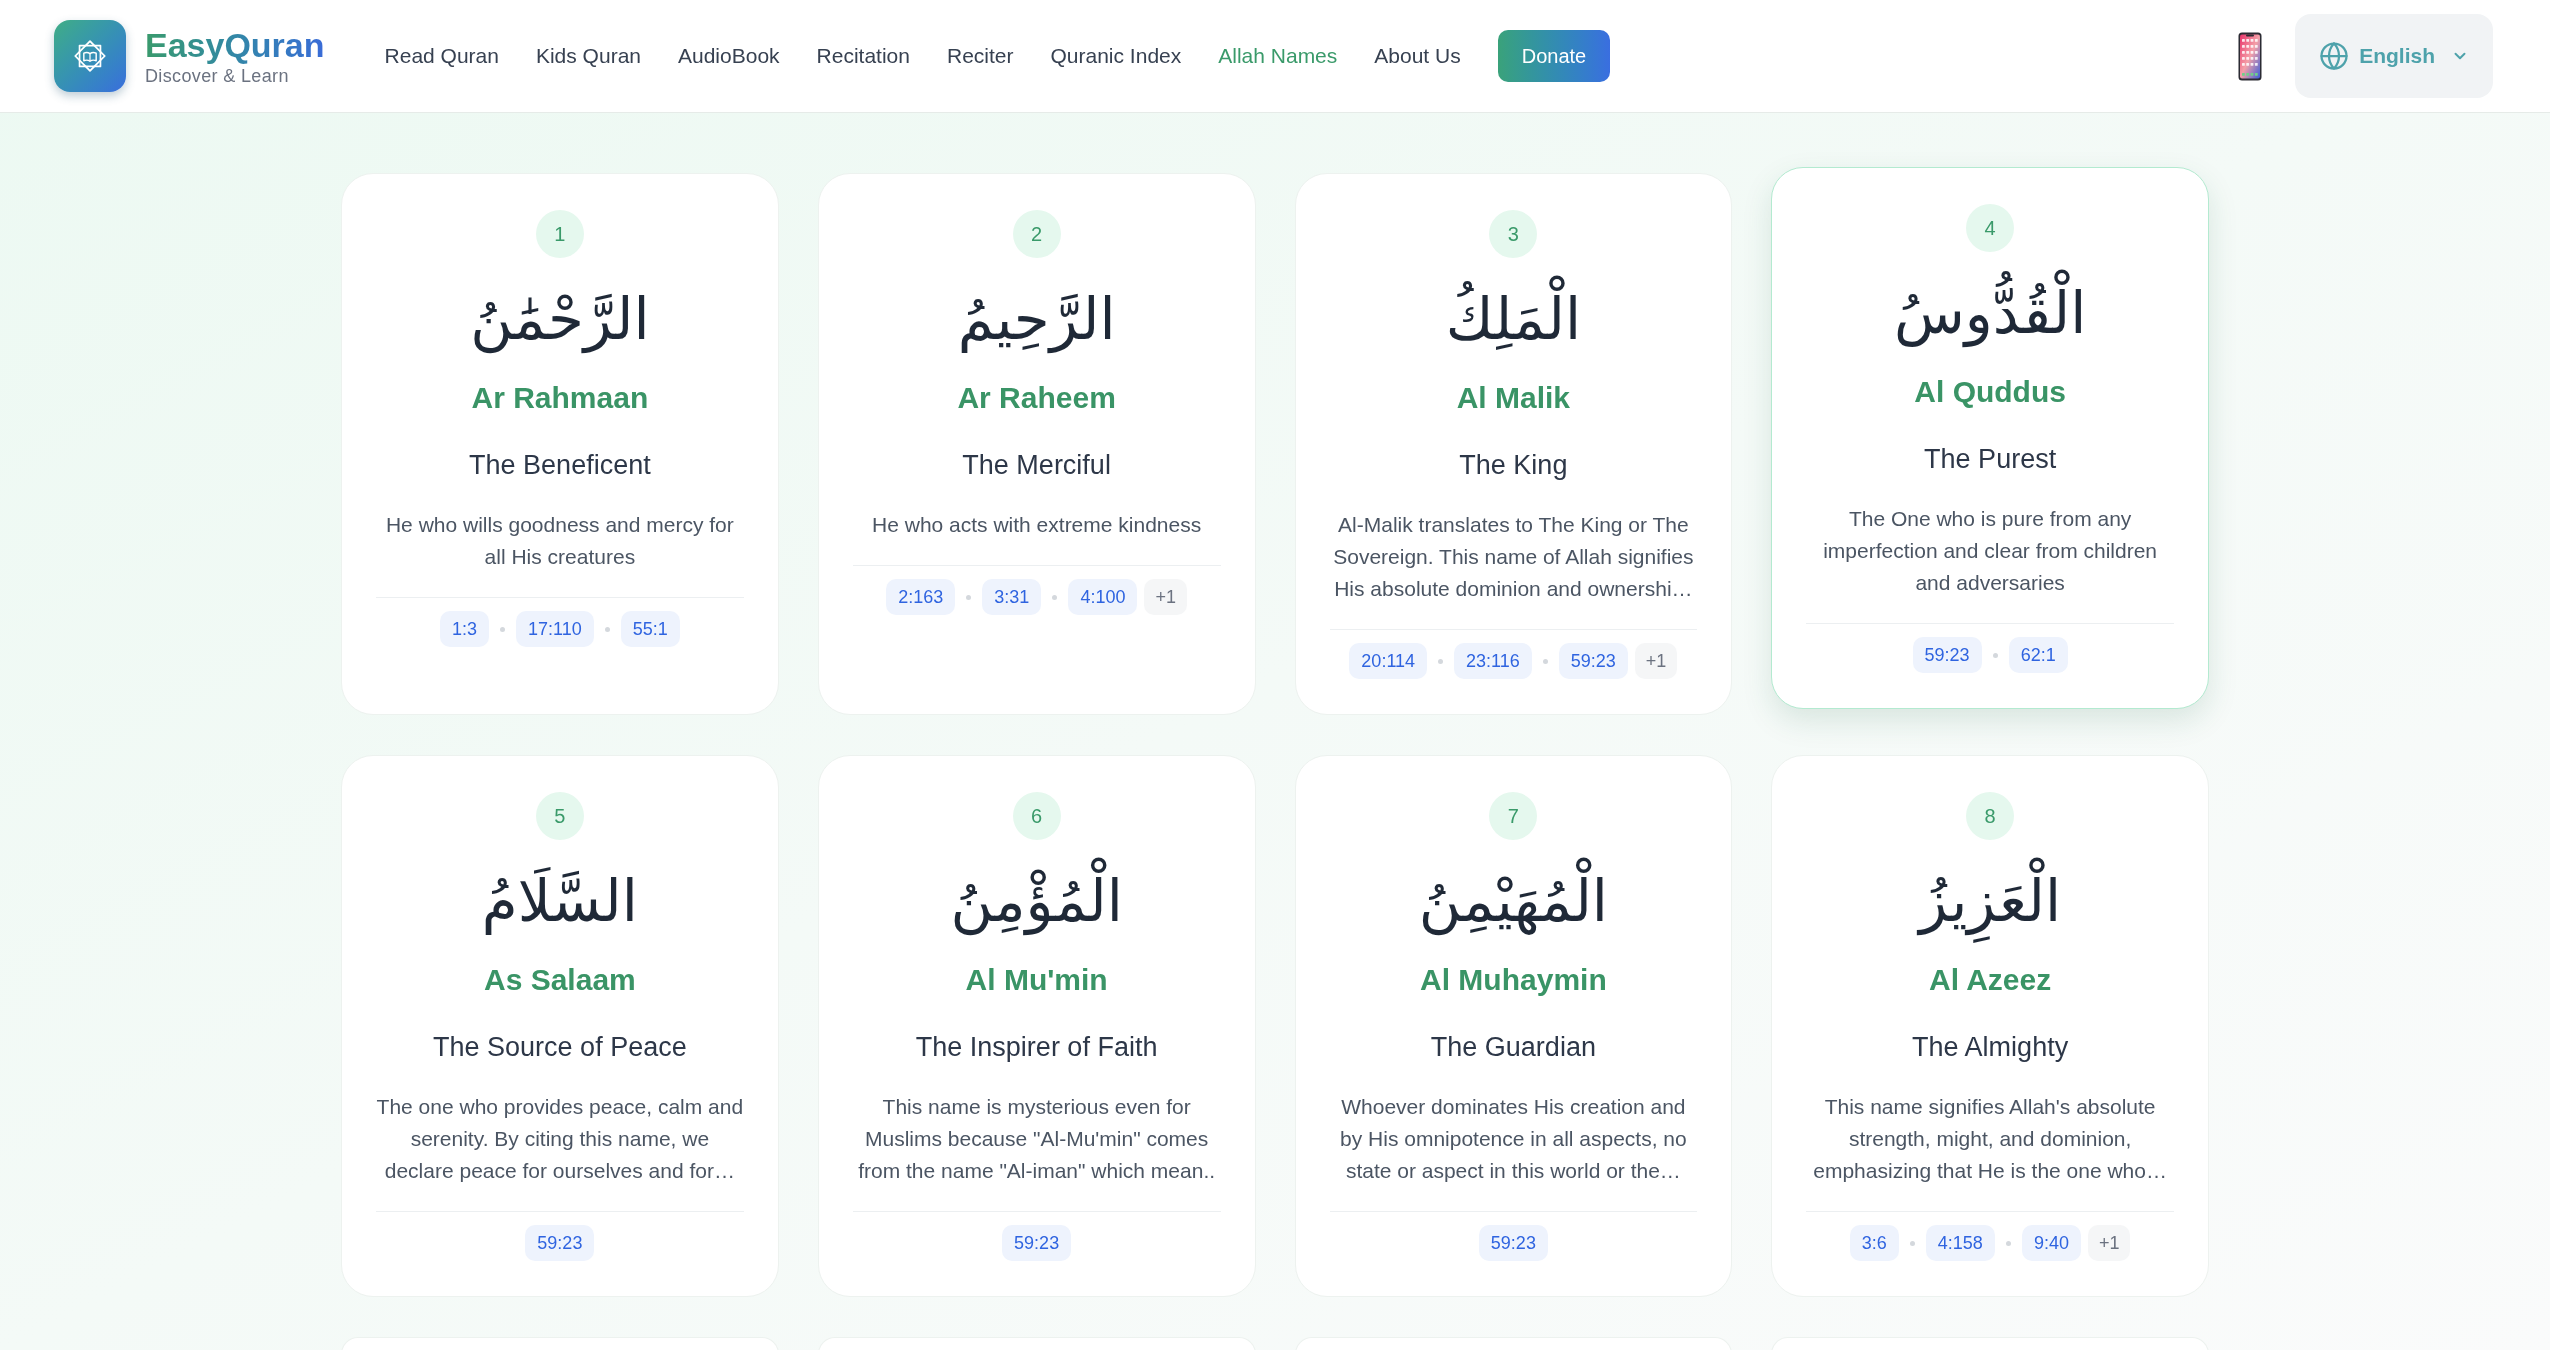  Describe the element at coordinates (2038, 655) in the screenshot. I see `verse-reference-link: 62:1` at that location.